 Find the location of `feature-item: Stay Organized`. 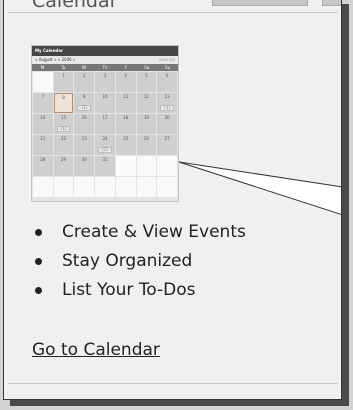

feature-item: Stay Organized is located at coordinates (139, 261).